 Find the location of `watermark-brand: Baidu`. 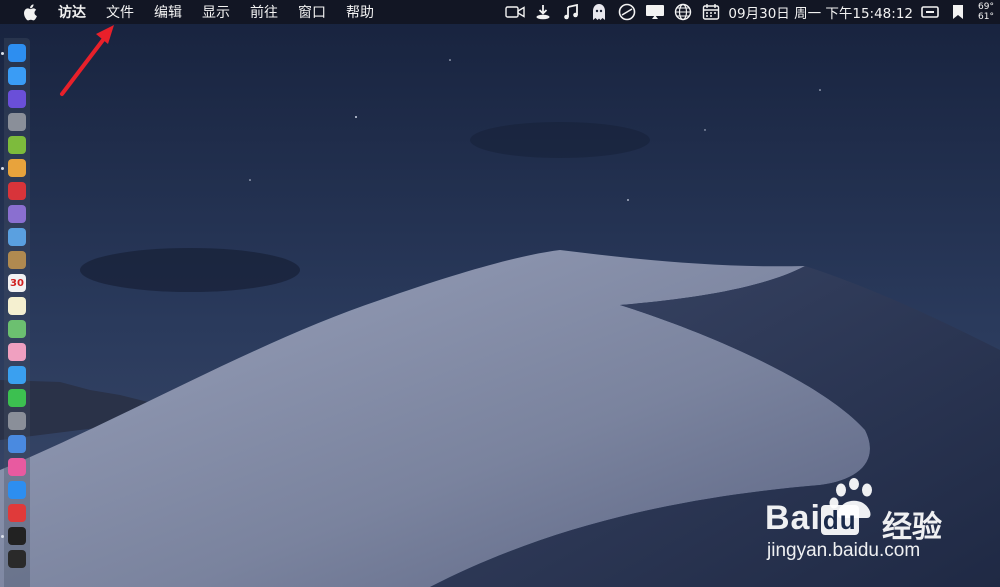

watermark-brand: Baidu is located at coordinates (812, 518).